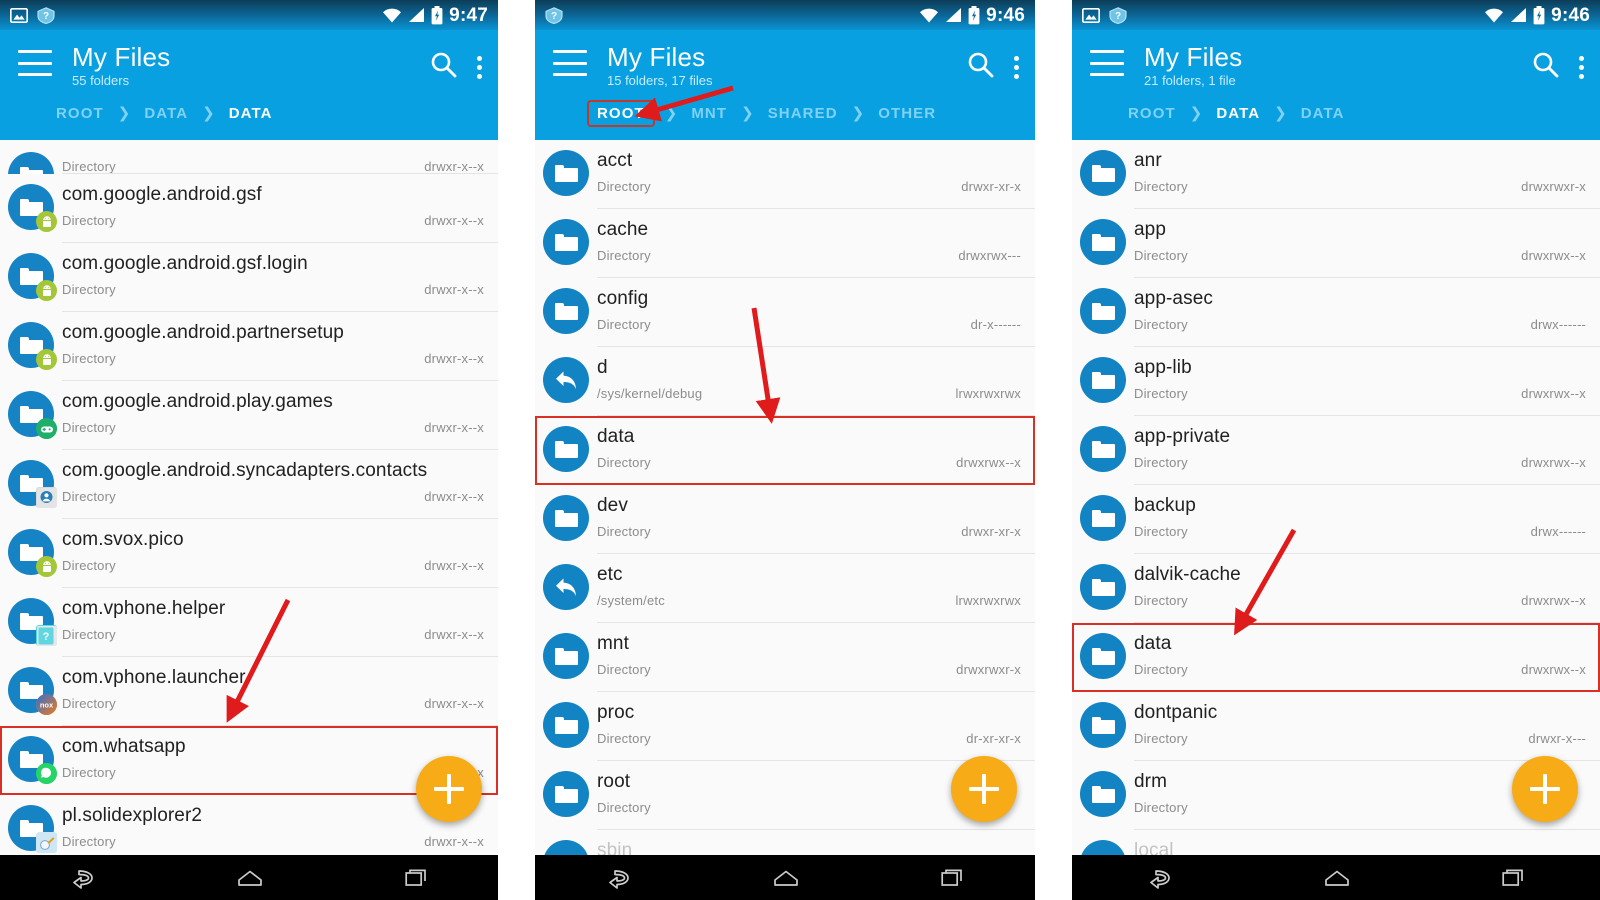 Image resolution: width=1600 pixels, height=900 pixels. I want to click on status-bar: ? 9:47, so click(249, 15).